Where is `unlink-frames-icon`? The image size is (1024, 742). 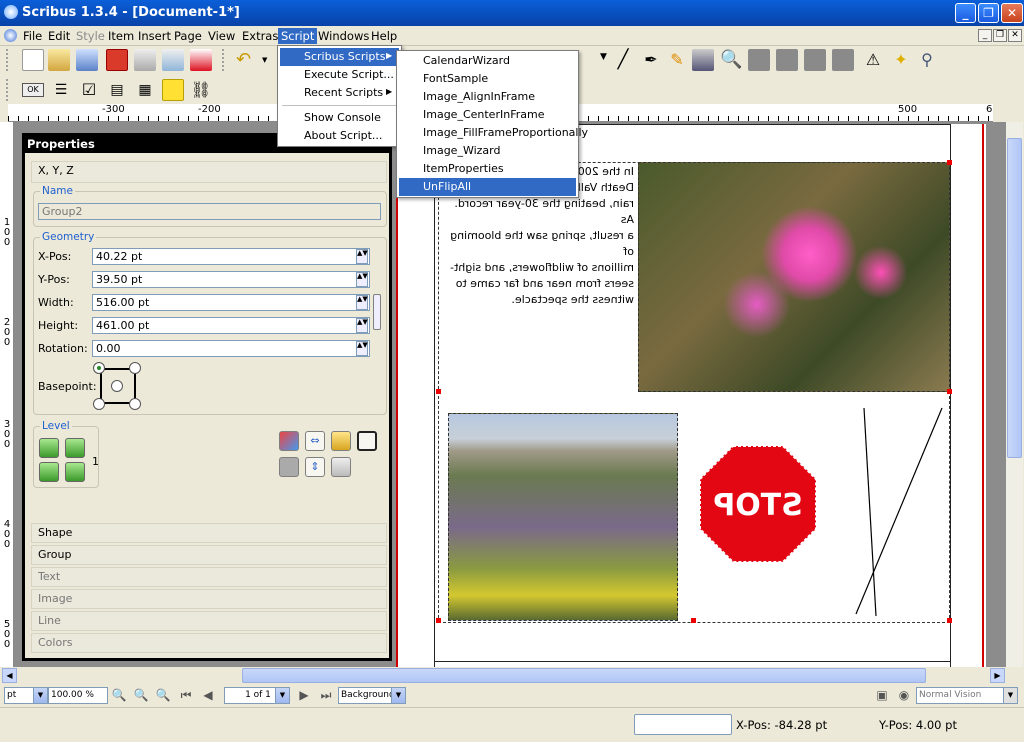
unlink-frames-icon is located at coordinates (843, 60).